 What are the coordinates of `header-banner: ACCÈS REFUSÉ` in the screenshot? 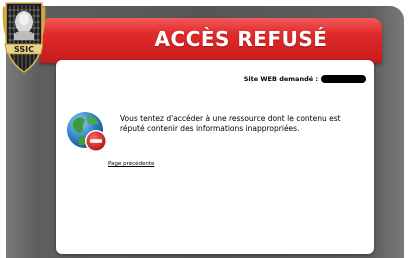 It's located at (211, 40).